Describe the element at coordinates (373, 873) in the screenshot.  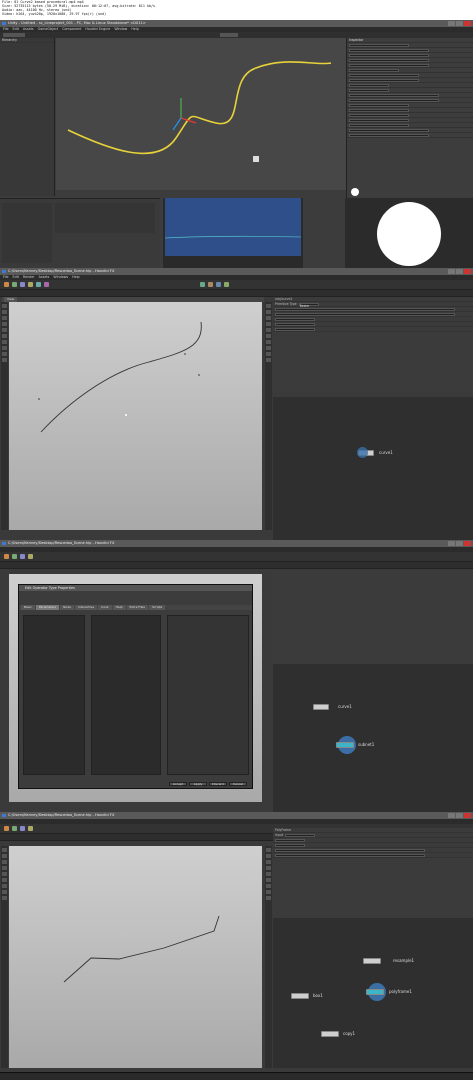
I see `parameter-pane: PolyFrame Input` at that location.